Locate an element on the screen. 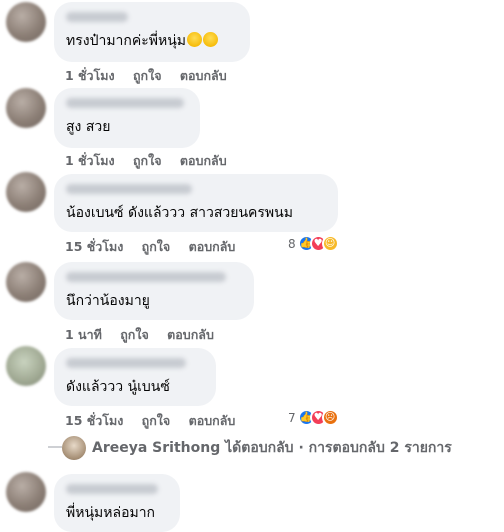  comment-text: นึกว่าน้องมายู is located at coordinates (108, 301).